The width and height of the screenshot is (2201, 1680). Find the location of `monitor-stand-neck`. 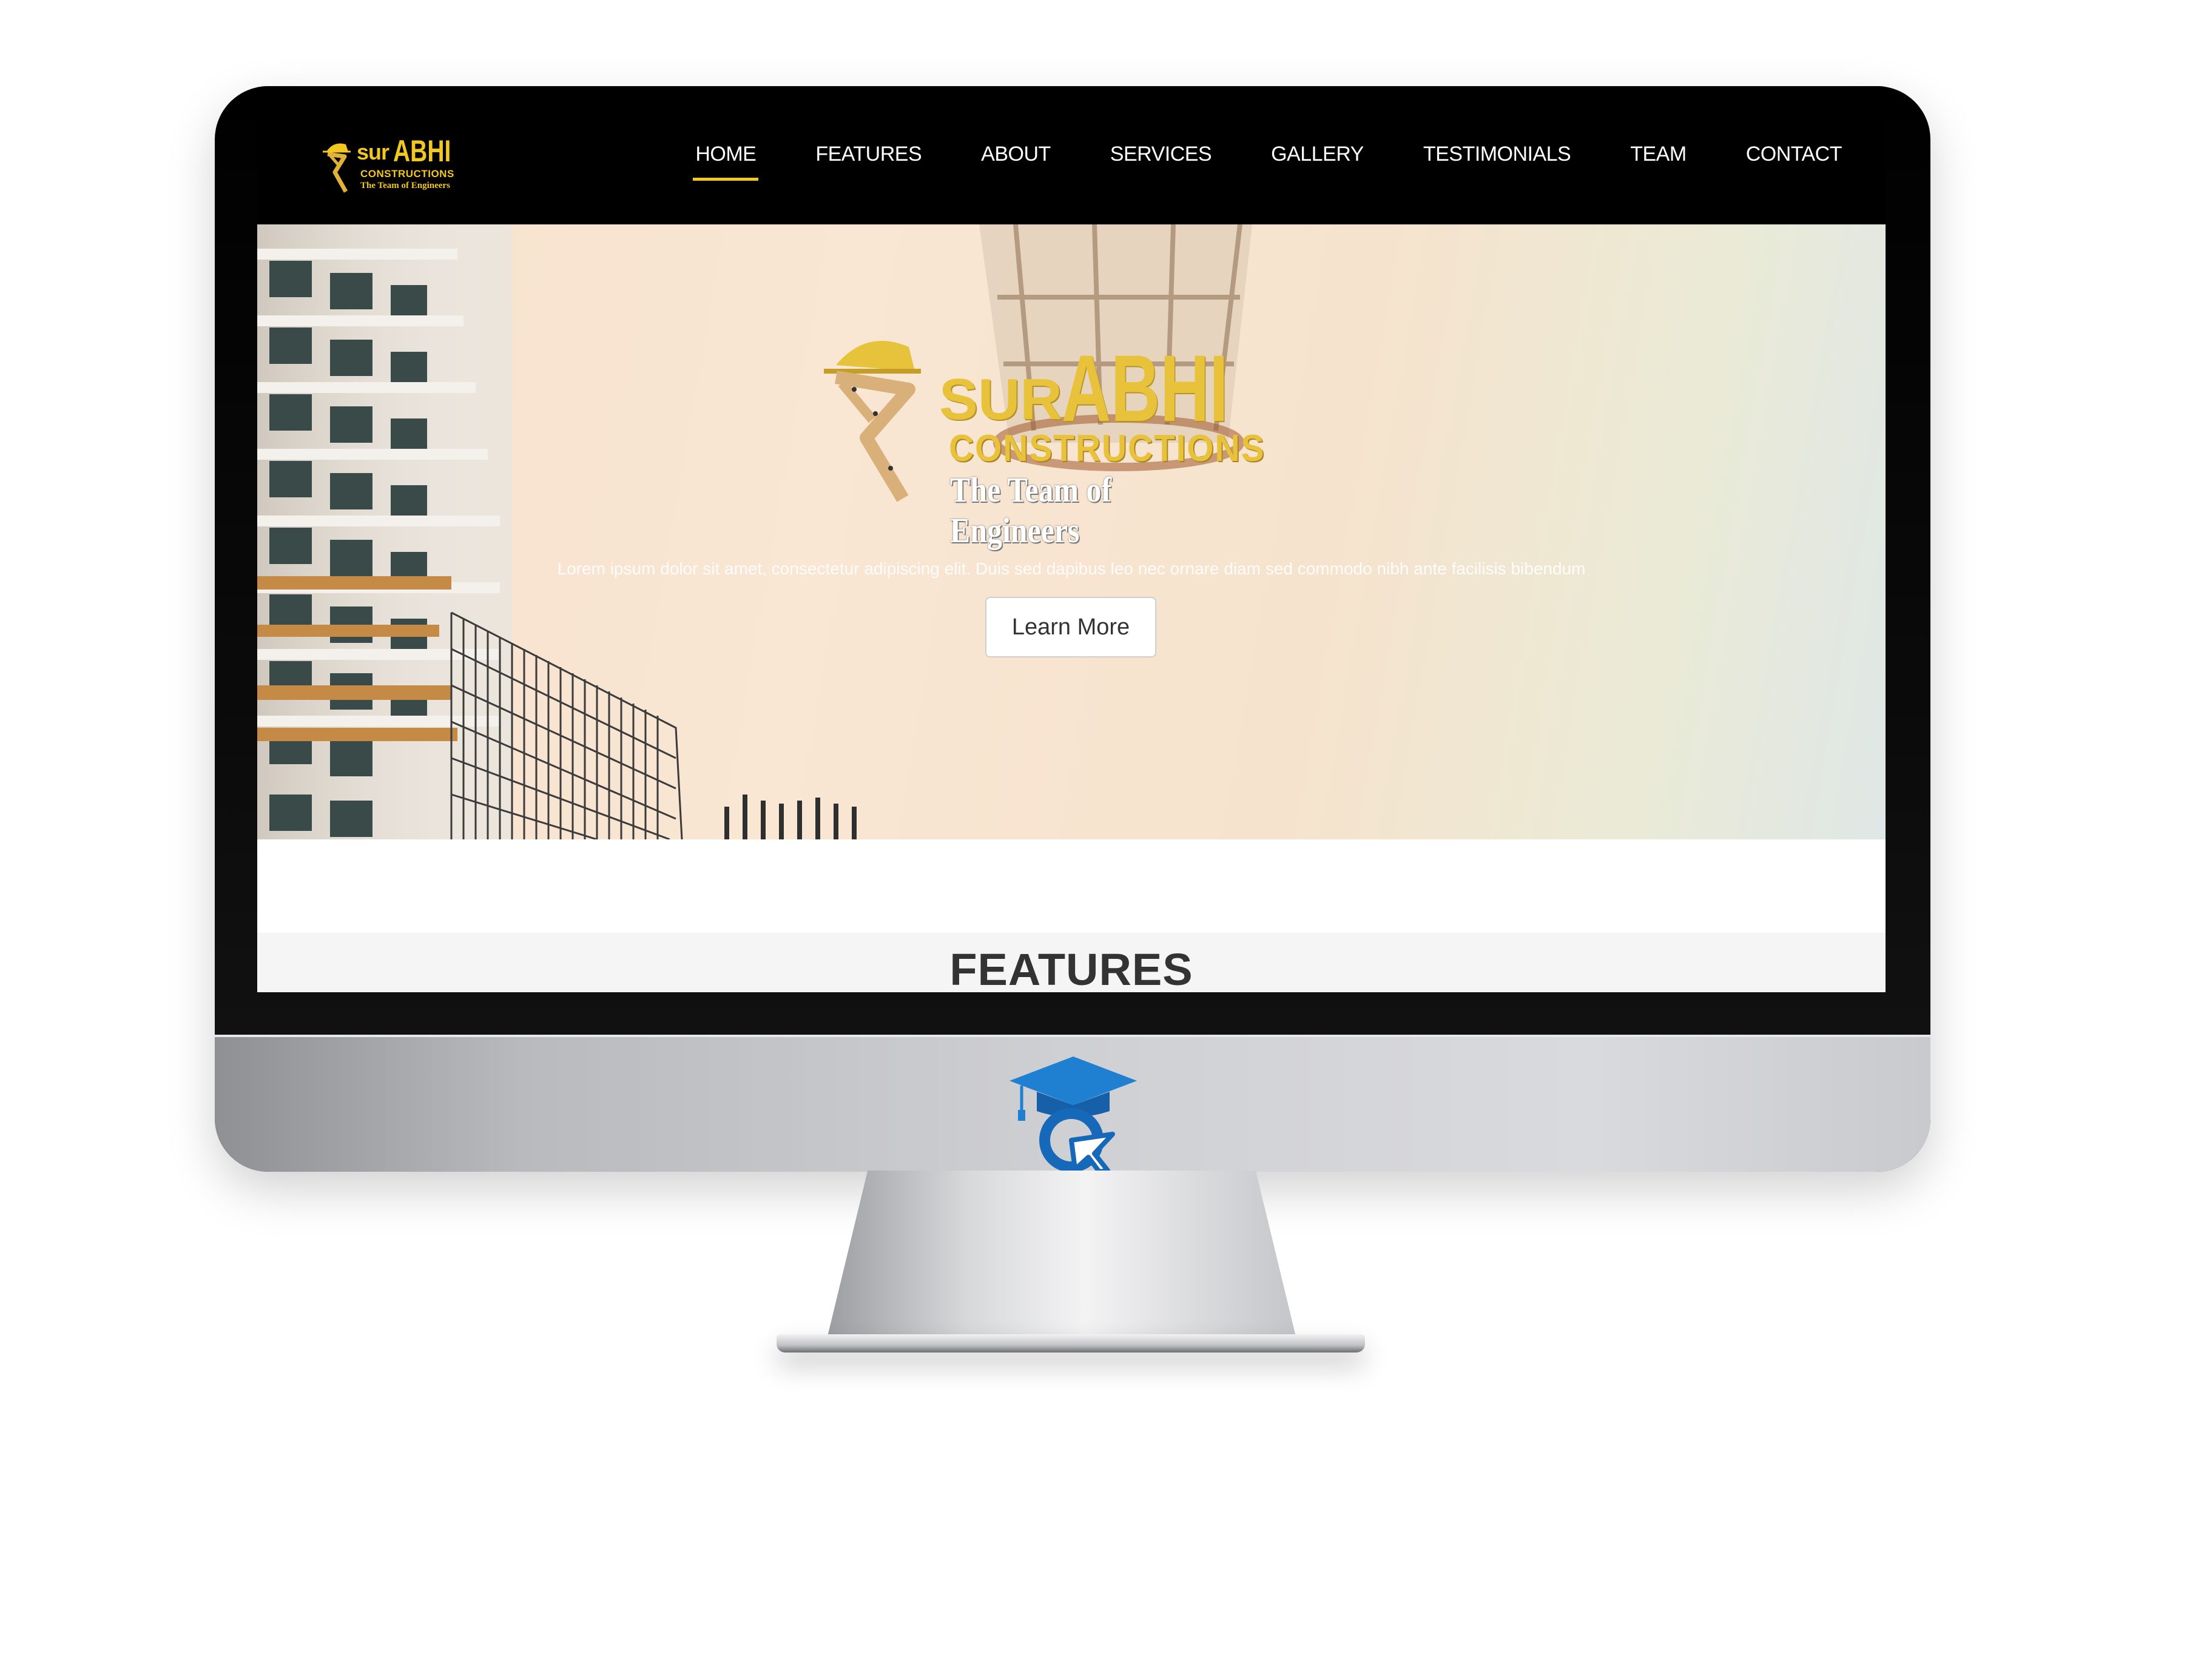

monitor-stand-neck is located at coordinates (1061, 1258).